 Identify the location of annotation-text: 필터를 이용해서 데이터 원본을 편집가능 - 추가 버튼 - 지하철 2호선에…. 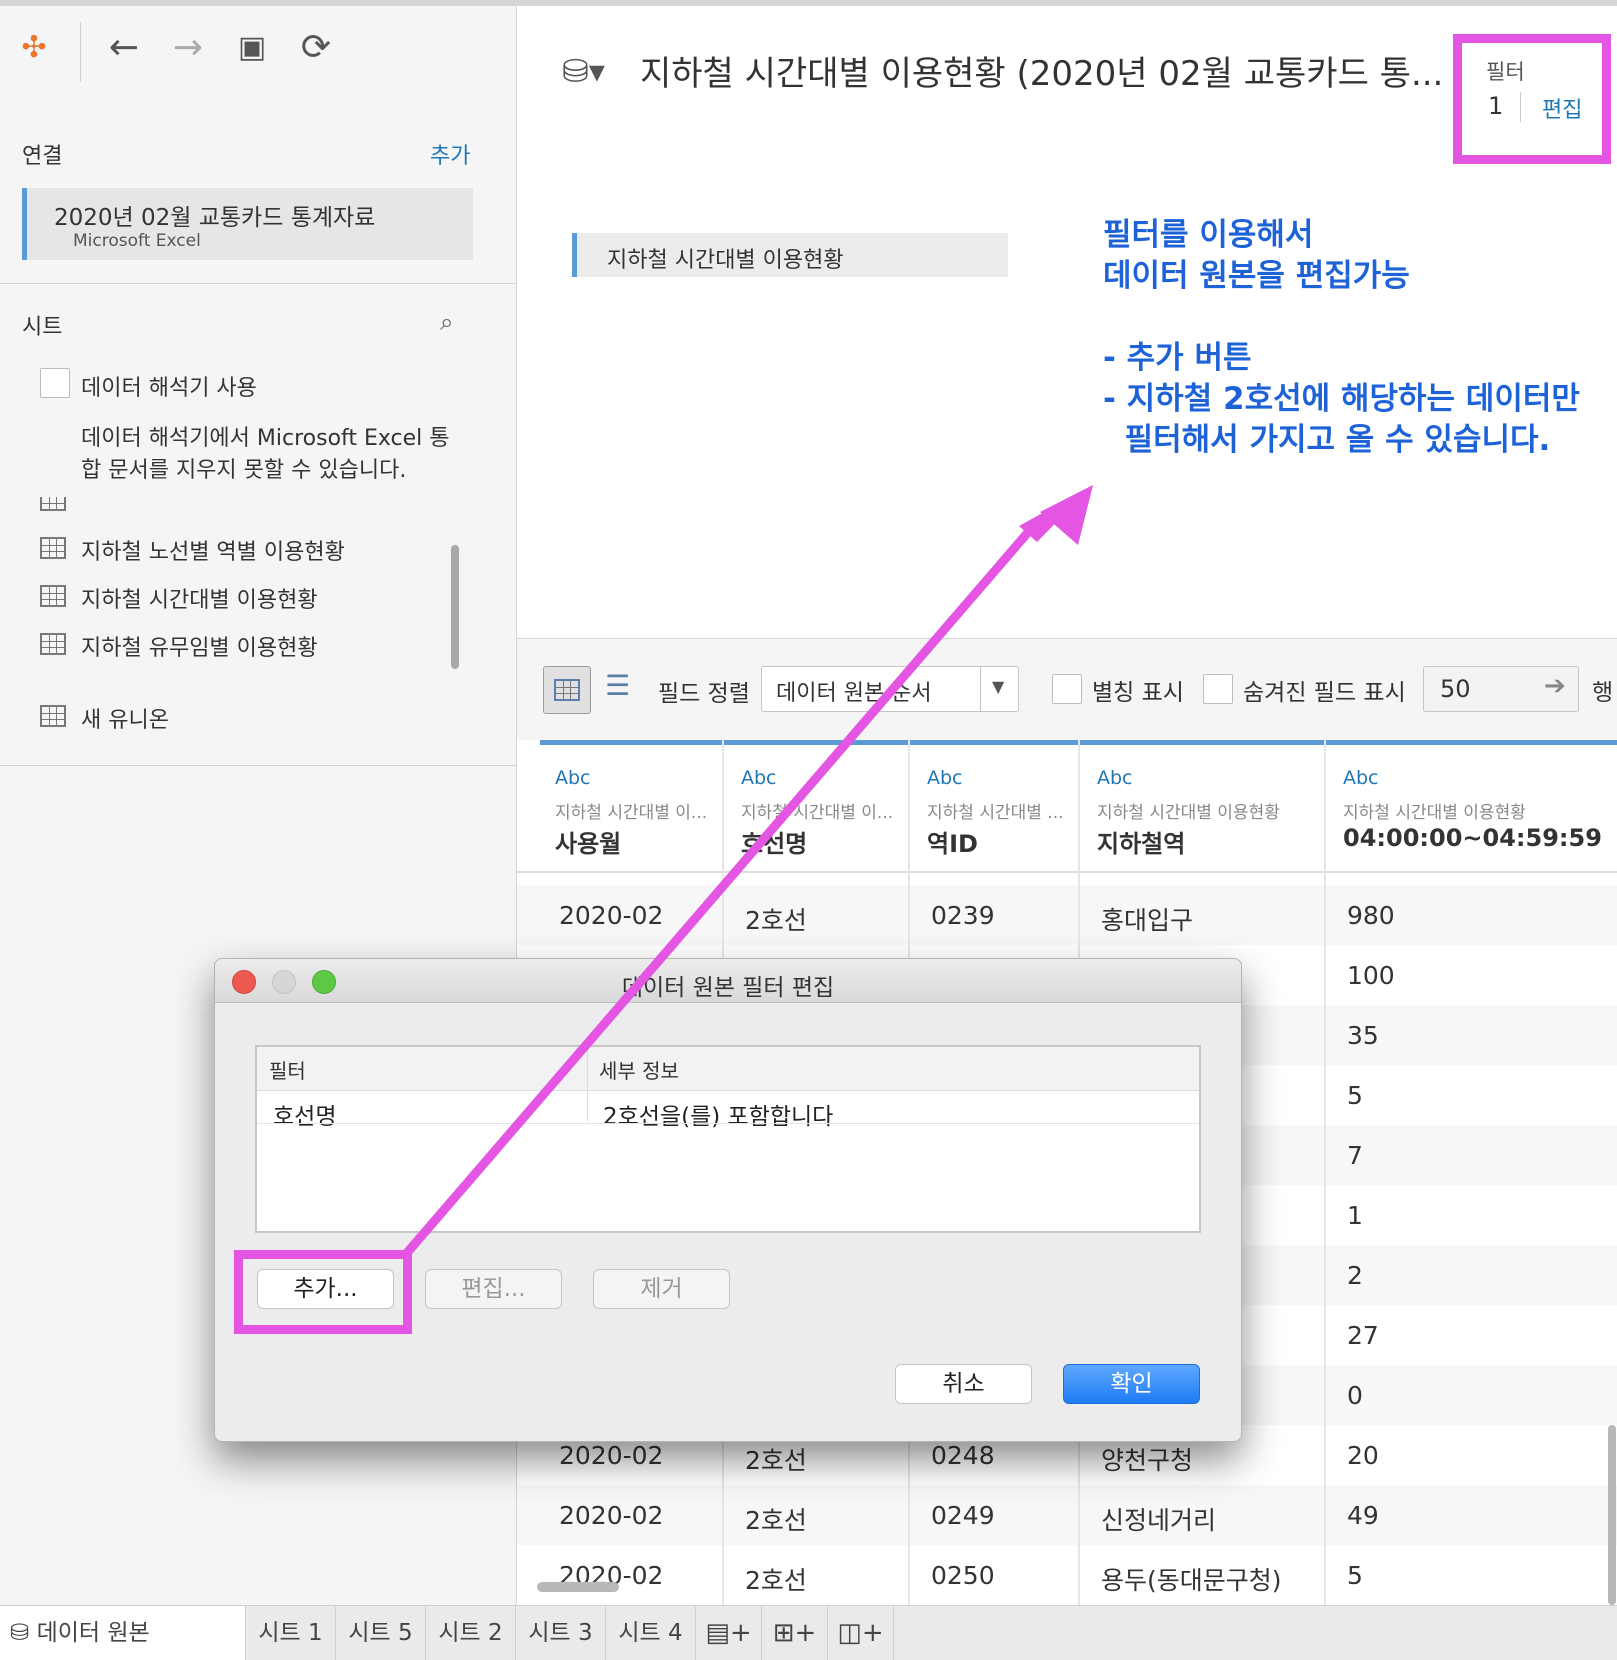
(1341, 337).